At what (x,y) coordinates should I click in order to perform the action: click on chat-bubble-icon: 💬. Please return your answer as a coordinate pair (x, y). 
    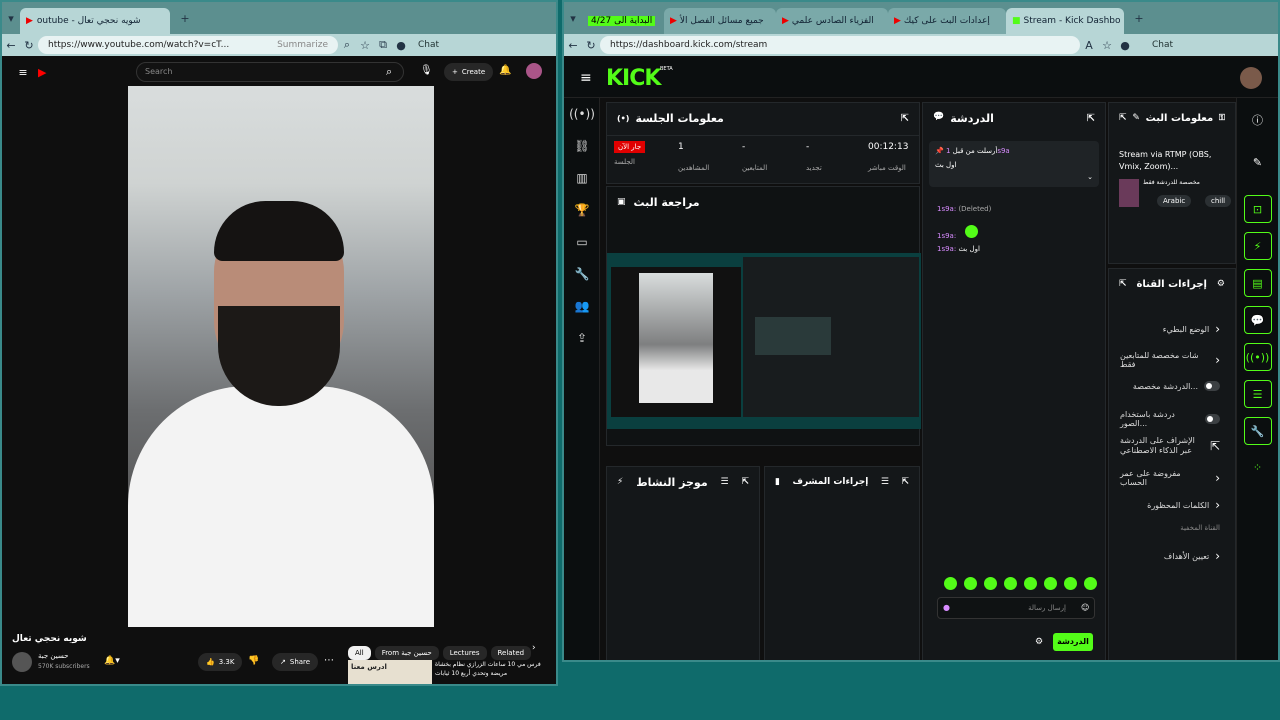
    Looking at the image, I should click on (1257, 320).